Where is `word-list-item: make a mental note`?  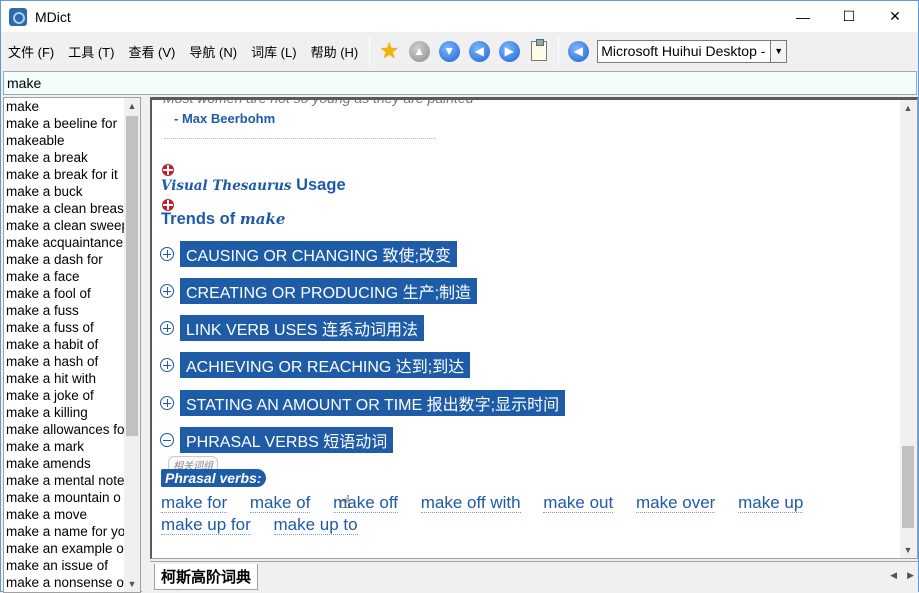
word-list-item: make a mental note is located at coordinates (65, 480).